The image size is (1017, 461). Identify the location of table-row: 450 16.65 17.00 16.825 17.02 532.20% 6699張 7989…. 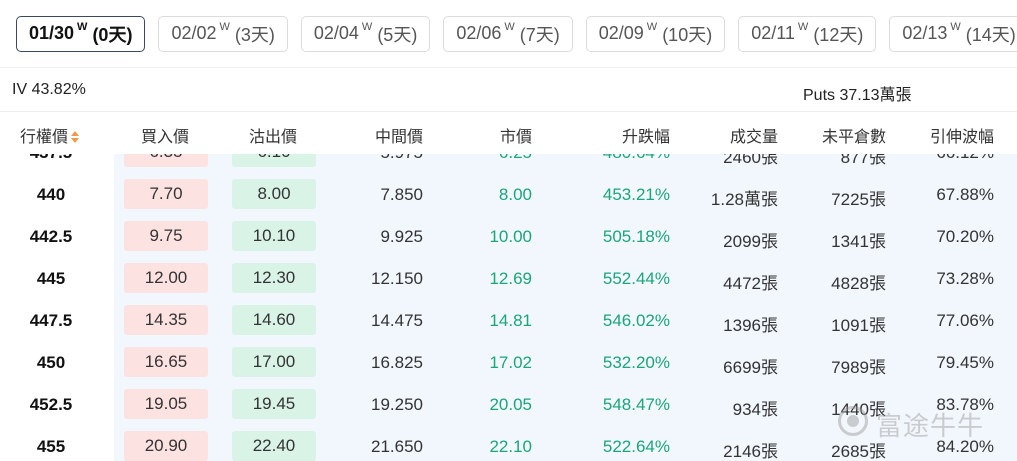
(508, 364).